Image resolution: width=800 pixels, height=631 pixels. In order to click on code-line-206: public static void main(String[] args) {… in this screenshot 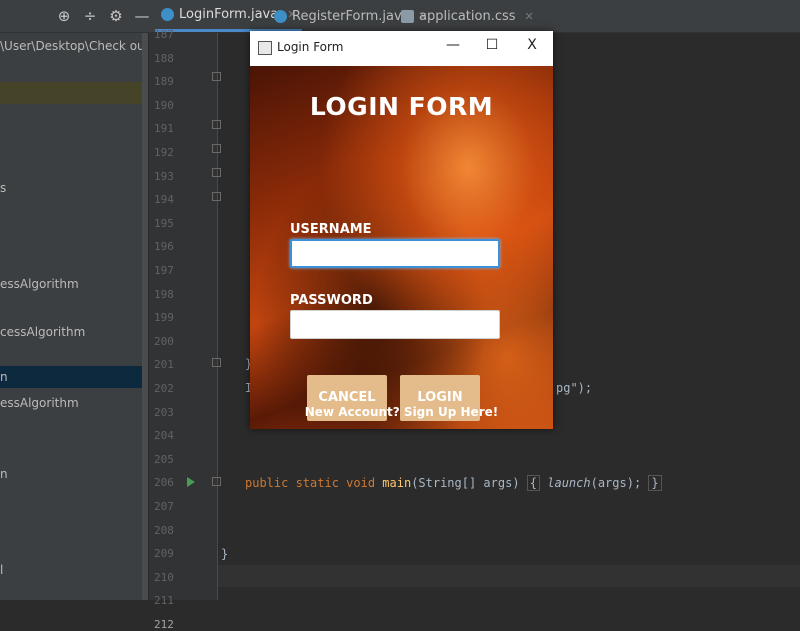, I will do `click(453, 483)`.